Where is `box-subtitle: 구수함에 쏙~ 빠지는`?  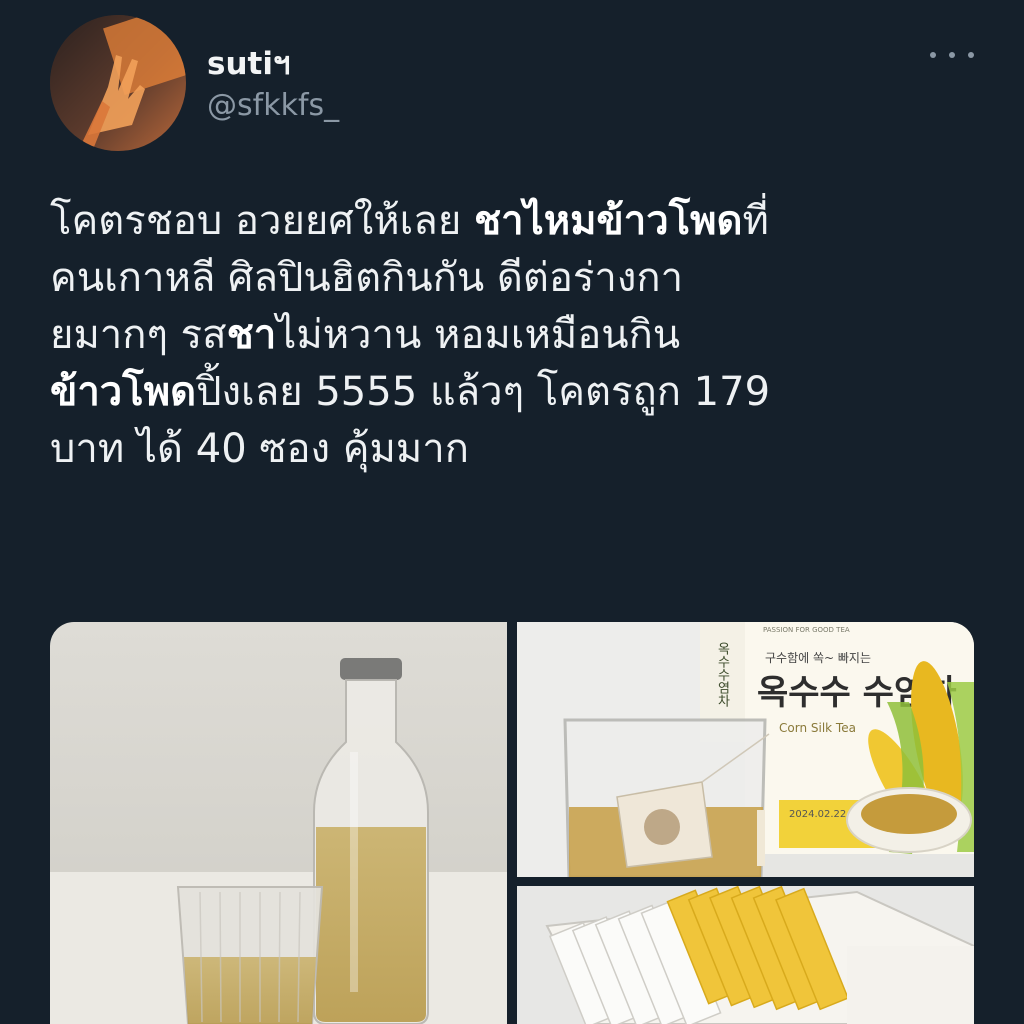 box-subtitle: 구수함에 쏙~ 빠지는 is located at coordinates (818, 658).